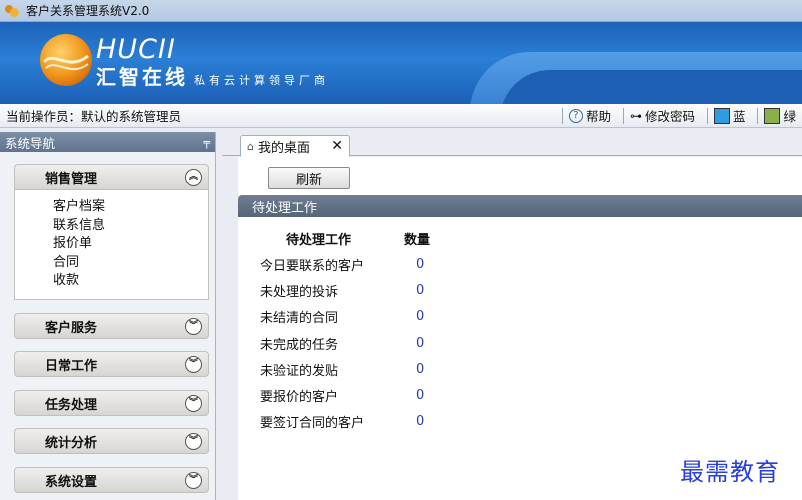  Describe the element at coordinates (730, 472) in the screenshot. I see `watermark: 最需教育` at that location.